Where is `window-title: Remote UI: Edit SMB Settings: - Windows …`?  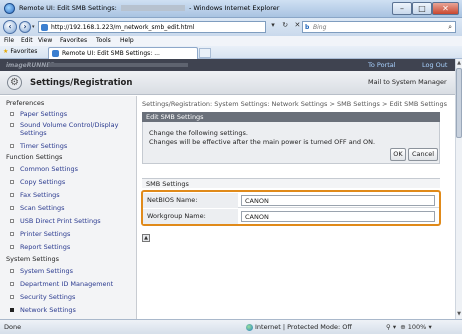 window-title: Remote UI: Edit SMB Settings: - Windows … is located at coordinates (149, 8).